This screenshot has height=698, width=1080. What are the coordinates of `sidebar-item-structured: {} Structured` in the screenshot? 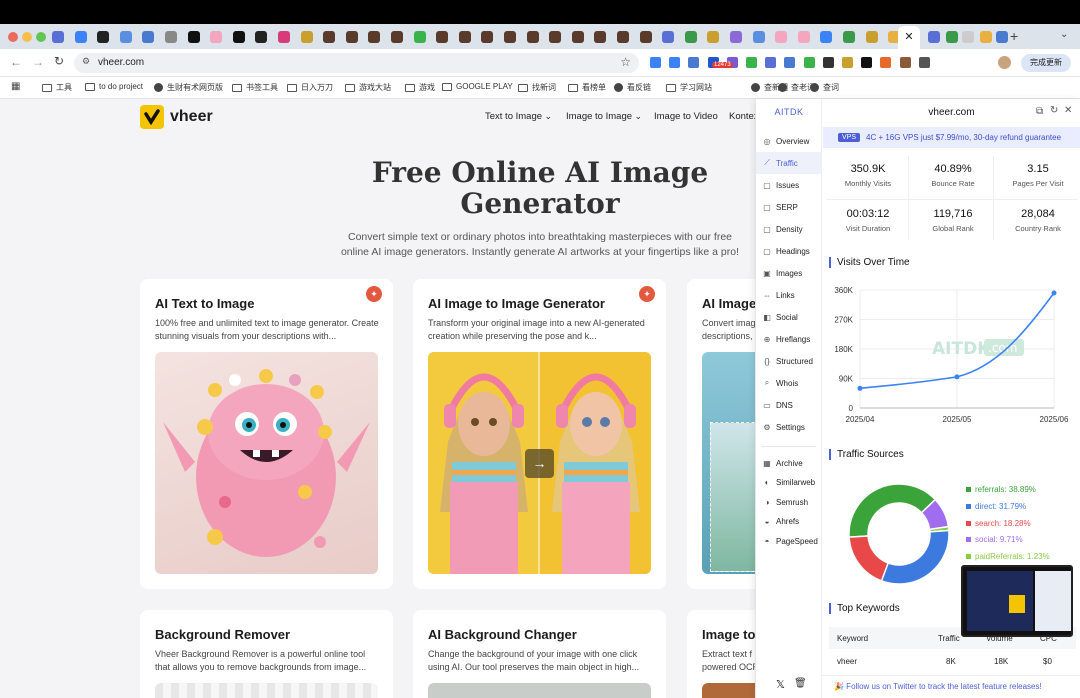 It's located at (789, 361).